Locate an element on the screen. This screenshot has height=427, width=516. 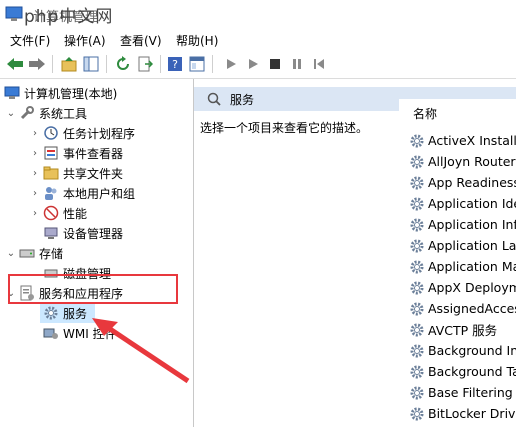
performance-icon is located at coordinates (51, 213).